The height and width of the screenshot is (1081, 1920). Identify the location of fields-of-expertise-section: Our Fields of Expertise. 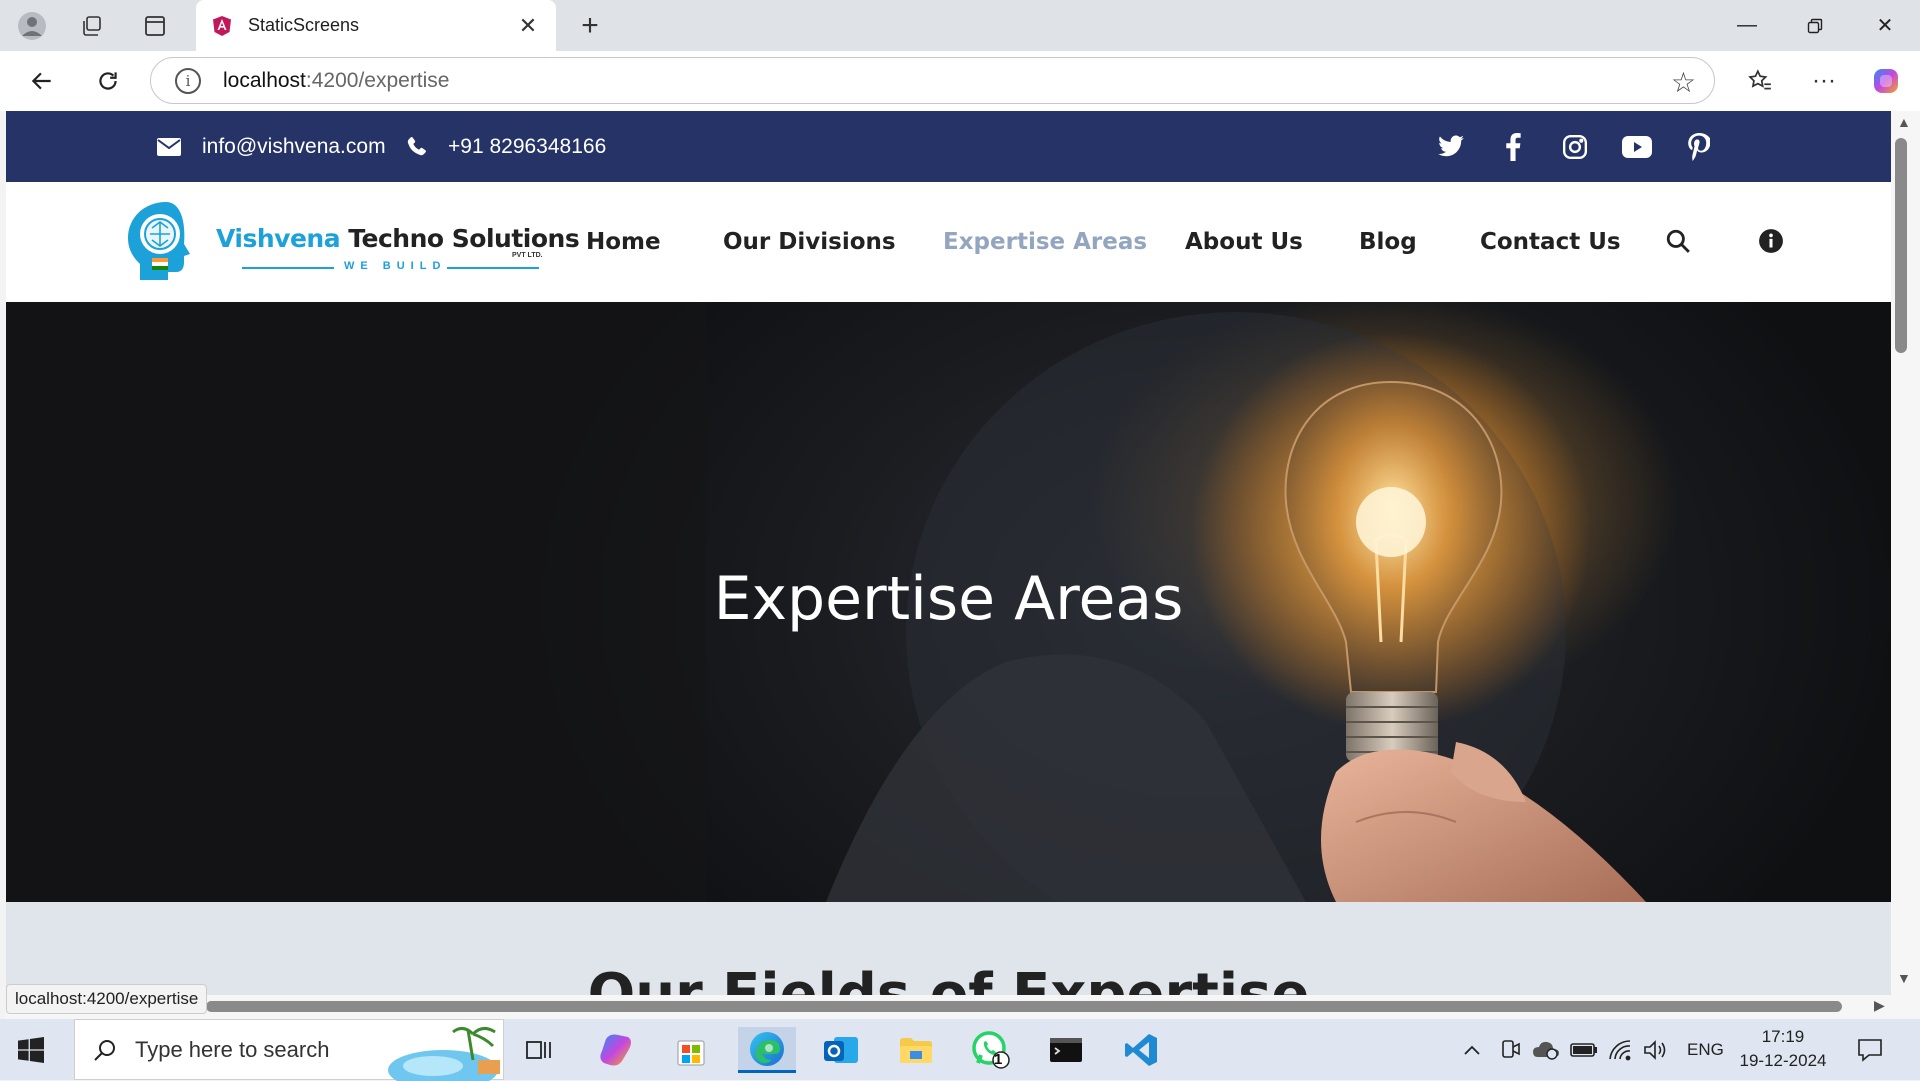
(948, 948).